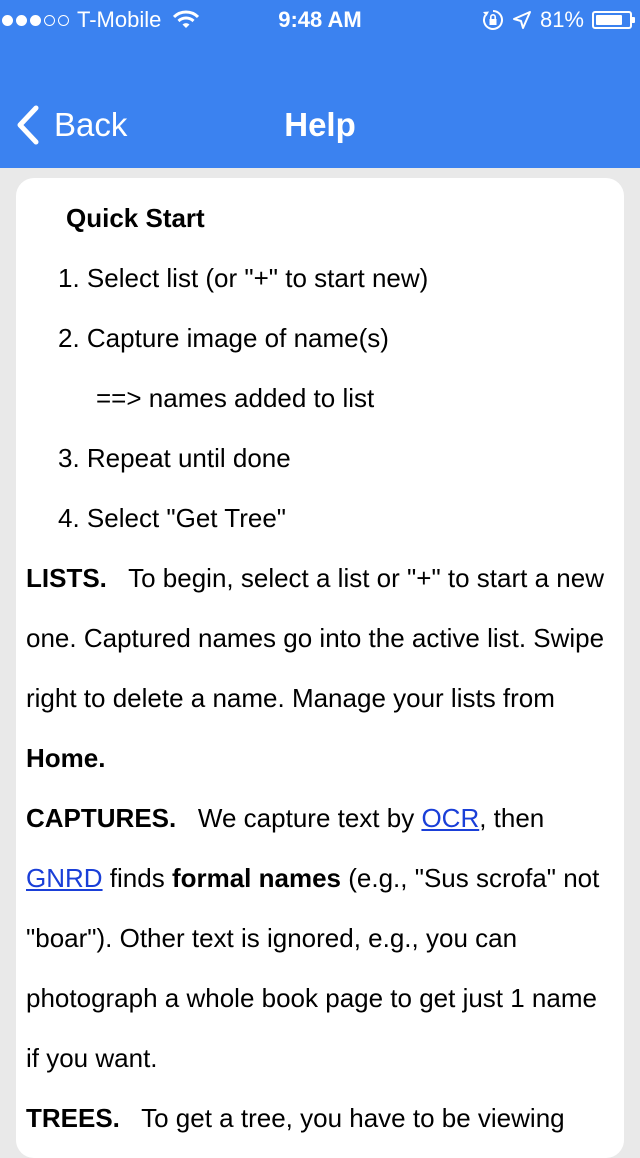  I want to click on captures-heading: CAPTURES., so click(101, 818).